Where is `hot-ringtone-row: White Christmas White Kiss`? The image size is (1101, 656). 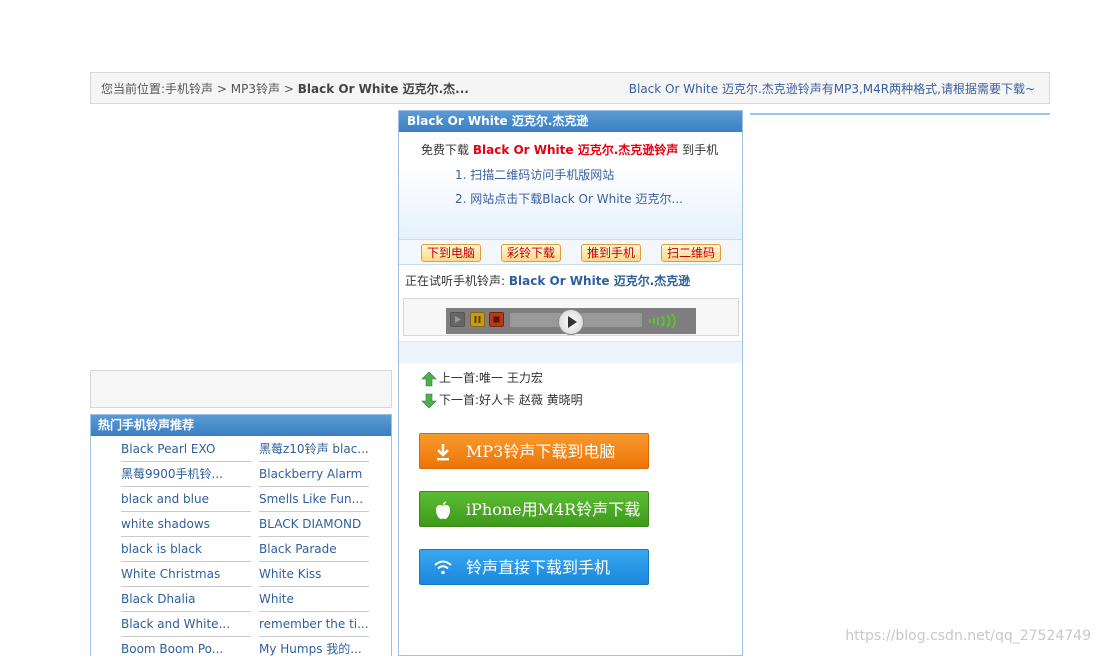 hot-ringtone-row: White Christmas White Kiss is located at coordinates (242, 574).